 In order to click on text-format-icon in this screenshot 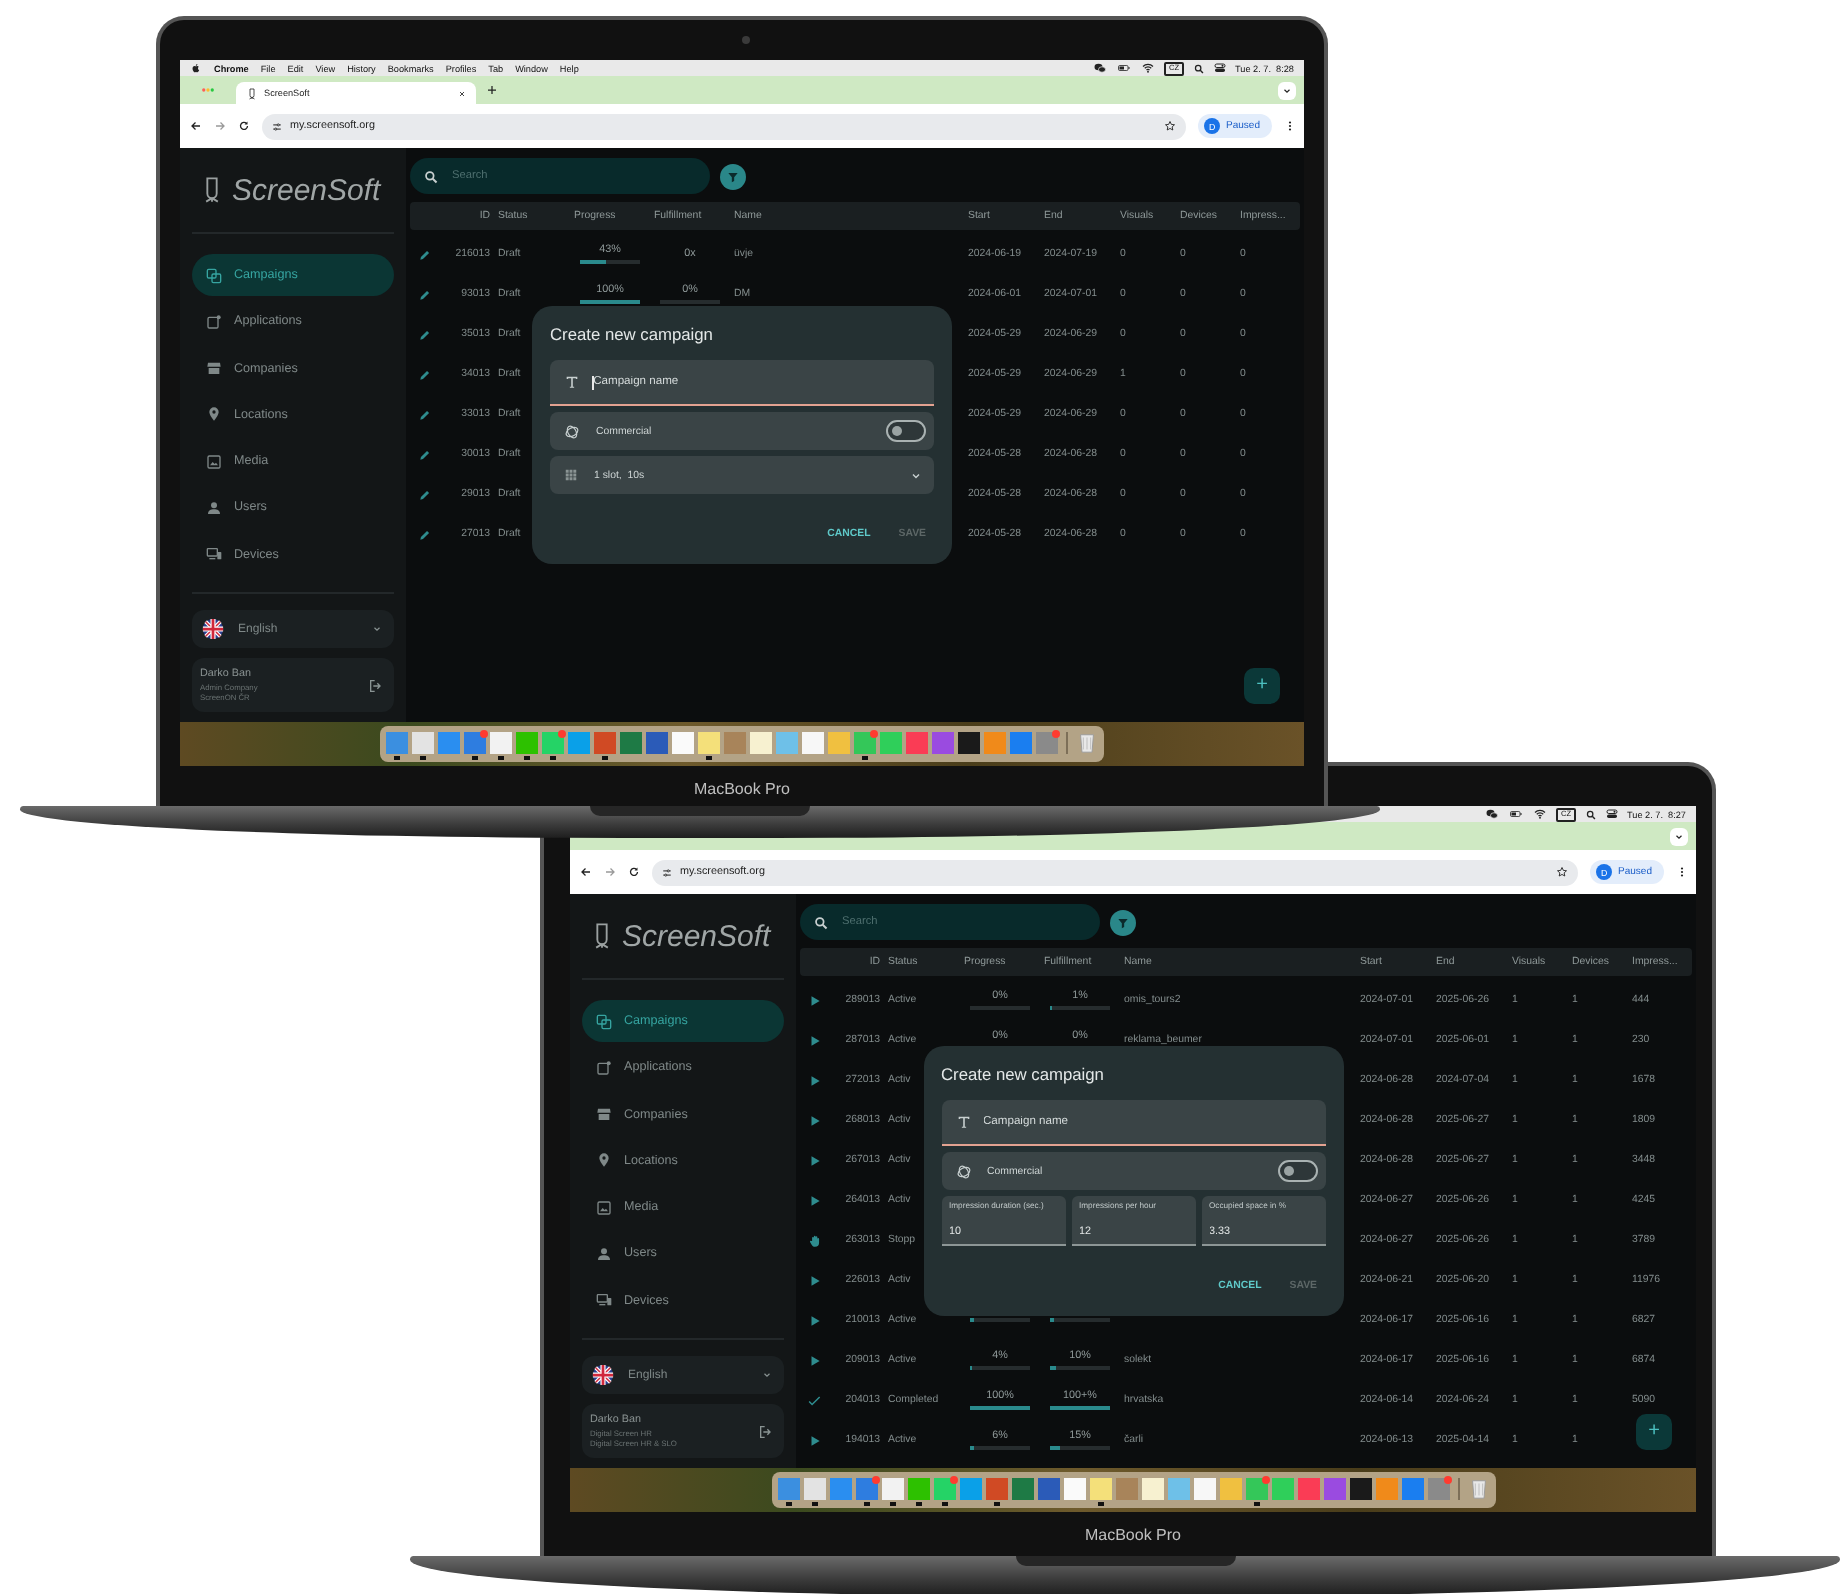, I will do `click(963, 1122)`.